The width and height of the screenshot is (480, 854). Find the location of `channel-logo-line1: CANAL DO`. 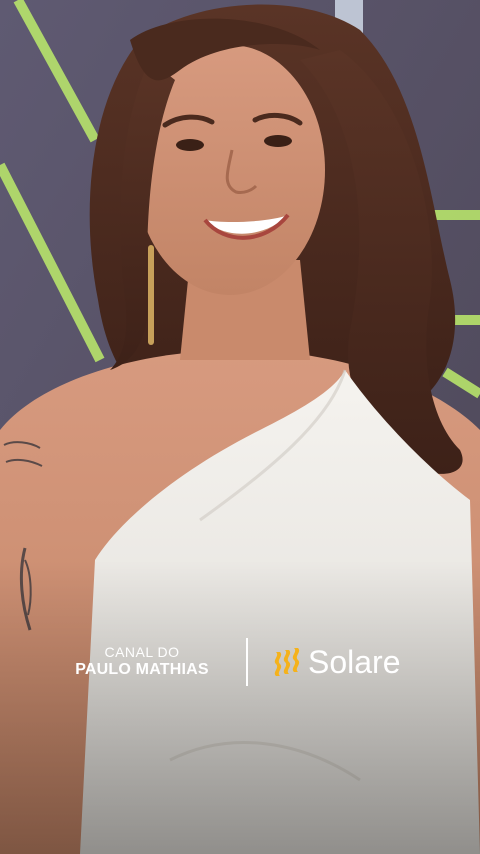

channel-logo-line1: CANAL DO is located at coordinates (142, 652).